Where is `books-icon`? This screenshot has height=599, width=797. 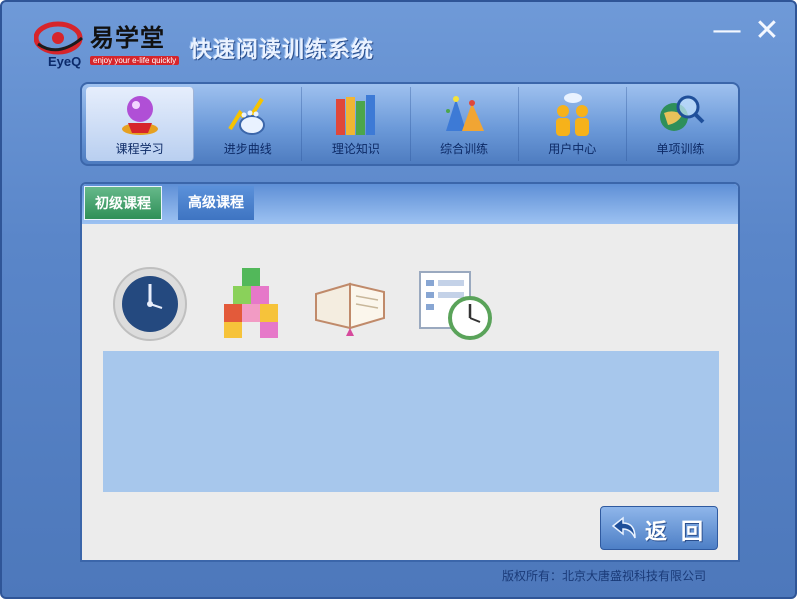
books-icon is located at coordinates (355, 115).